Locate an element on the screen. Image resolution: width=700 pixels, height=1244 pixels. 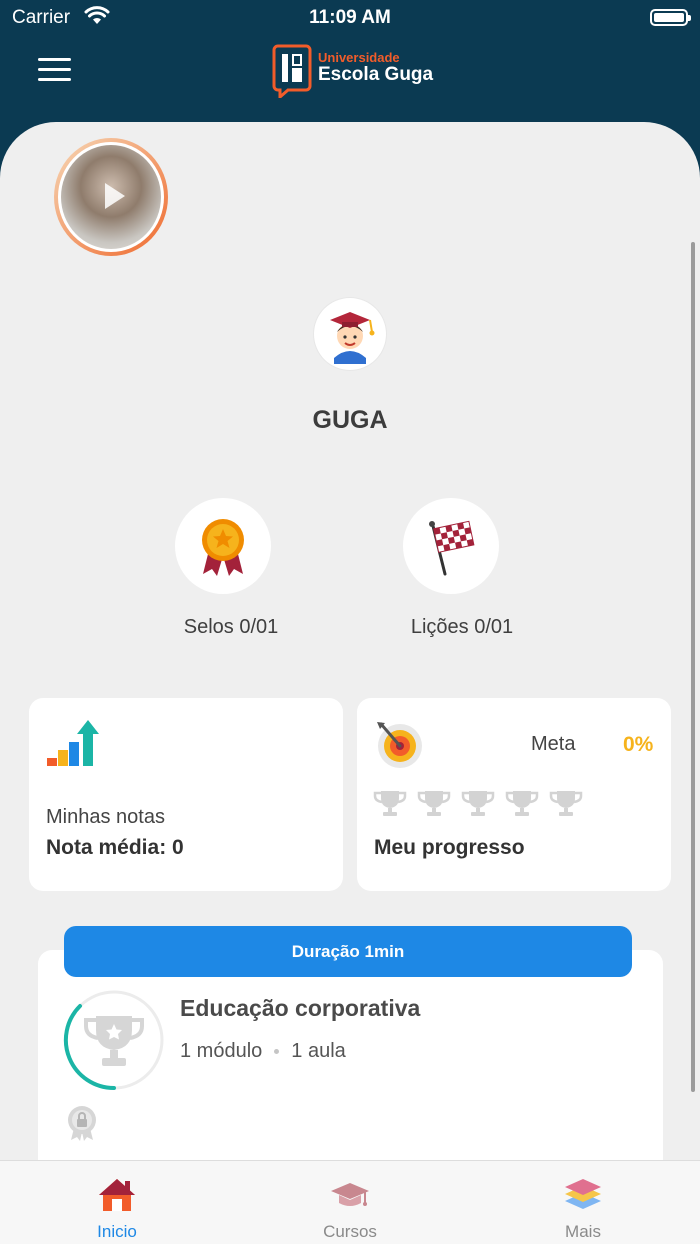
selos-label: Selos 0/01 is located at coordinates (231, 627).